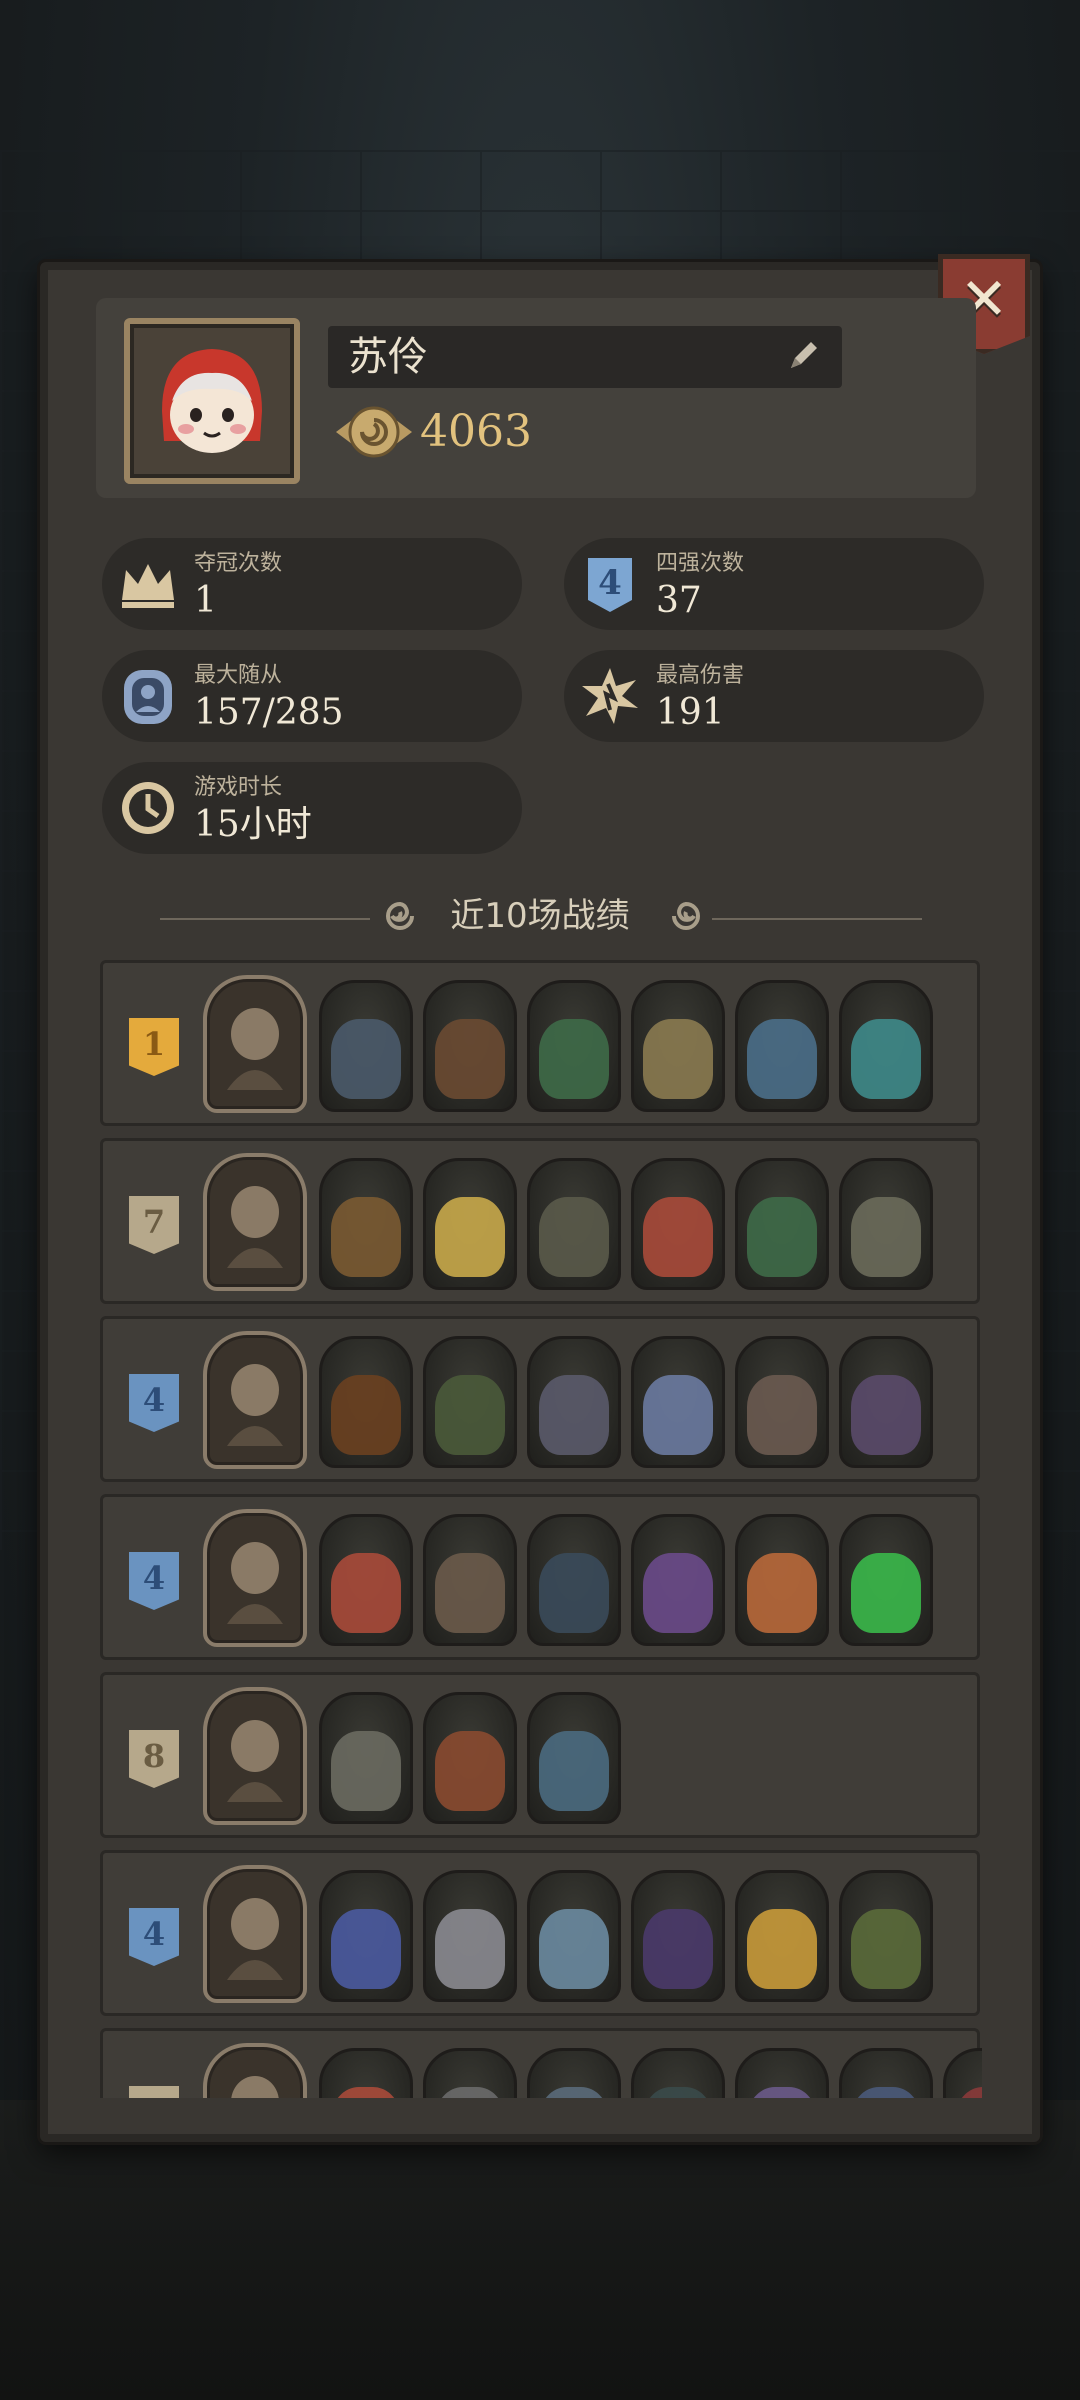 The image size is (1080, 2400). What do you see at coordinates (253, 824) in the screenshot?
I see `stat-value: 15小时` at bounding box center [253, 824].